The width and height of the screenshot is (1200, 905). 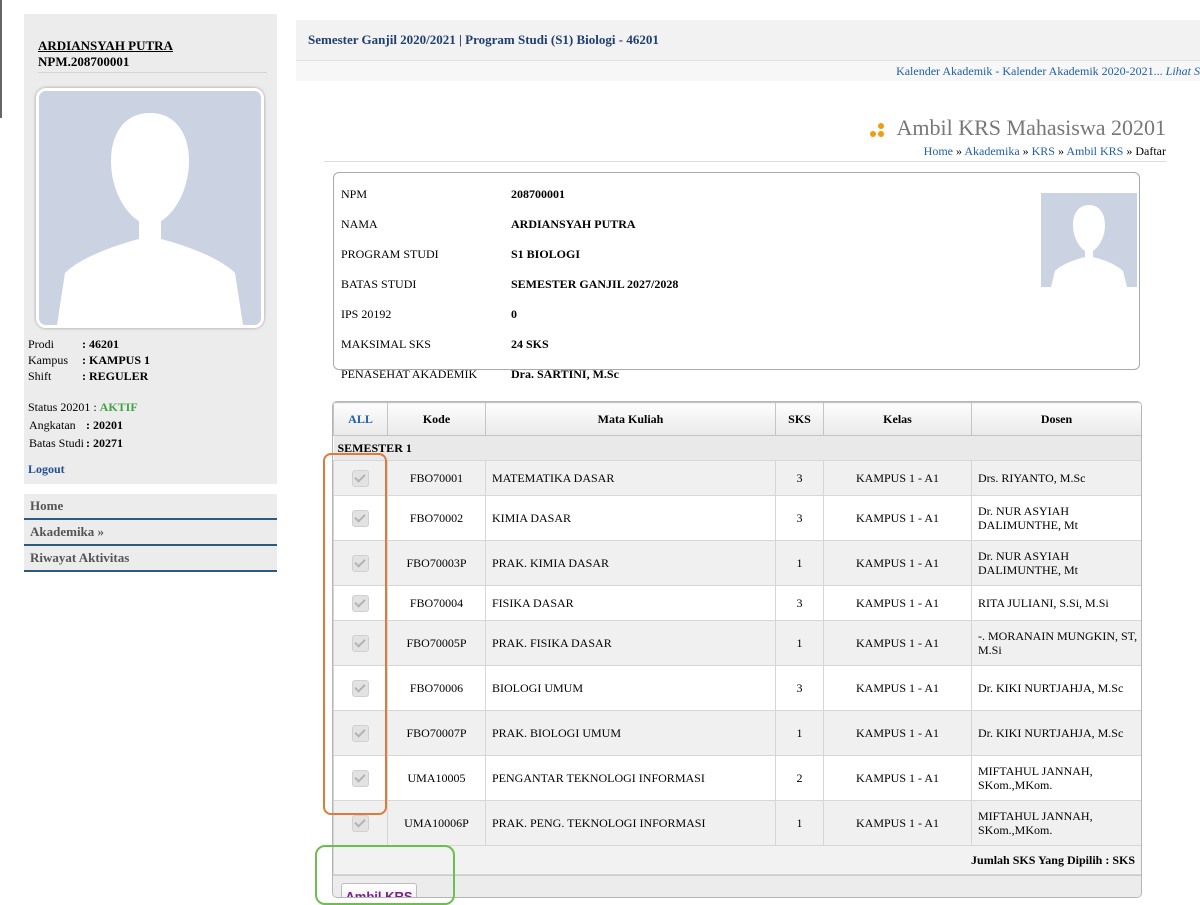 What do you see at coordinates (436, 478) in the screenshot?
I see `course-code: FBO70001` at bounding box center [436, 478].